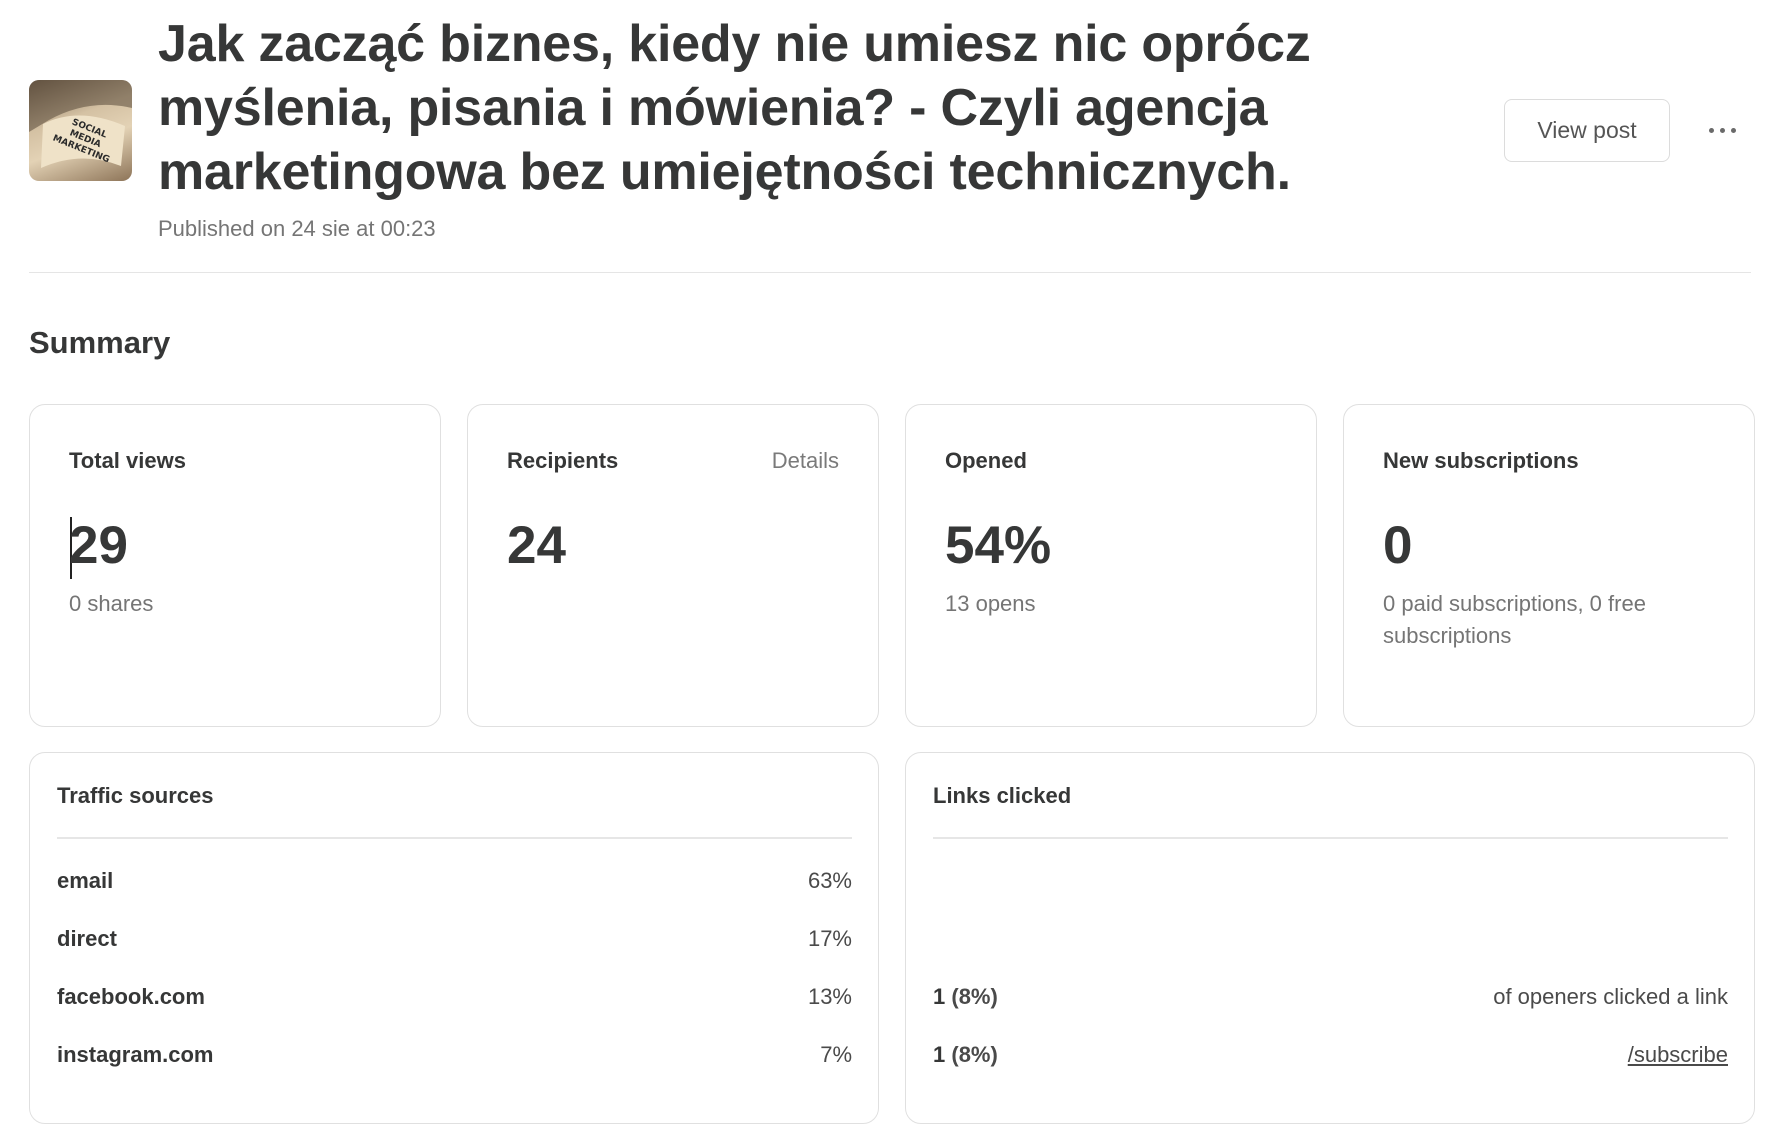  Describe the element at coordinates (235, 565) in the screenshot. I see `total-views-card: Total views 29 0 shares` at that location.